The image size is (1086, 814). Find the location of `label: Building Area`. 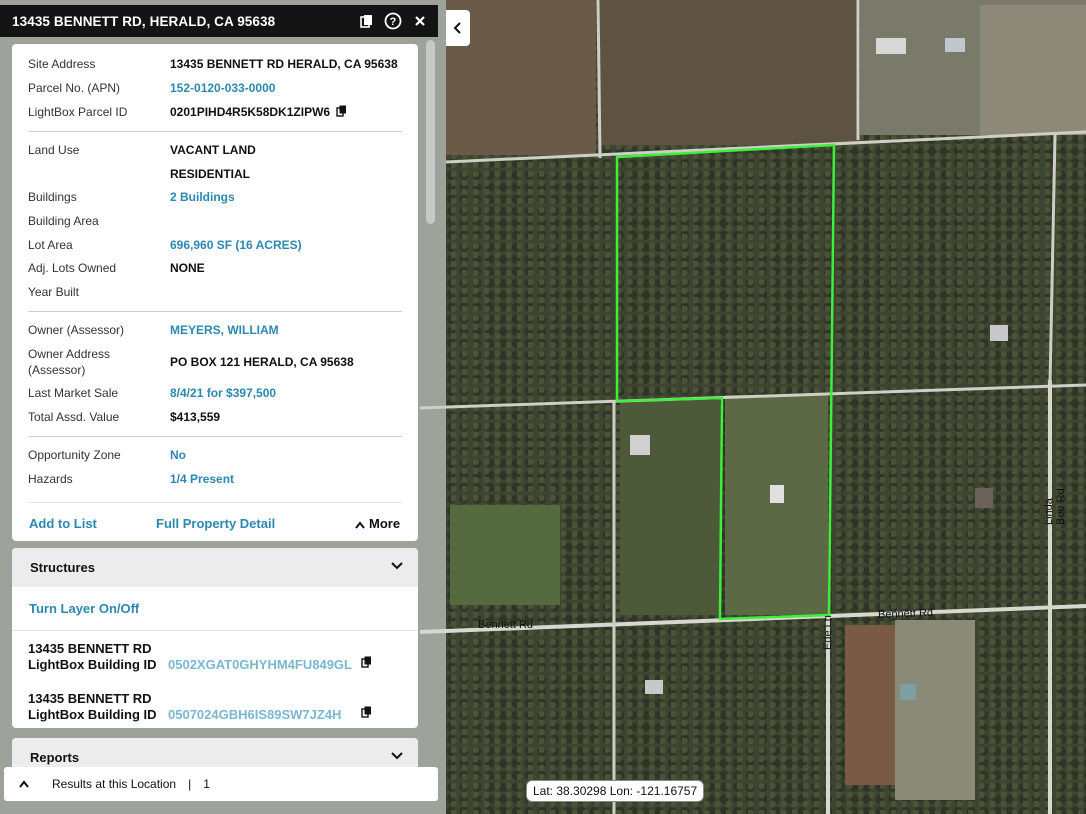

label: Building Area is located at coordinates (63, 221).